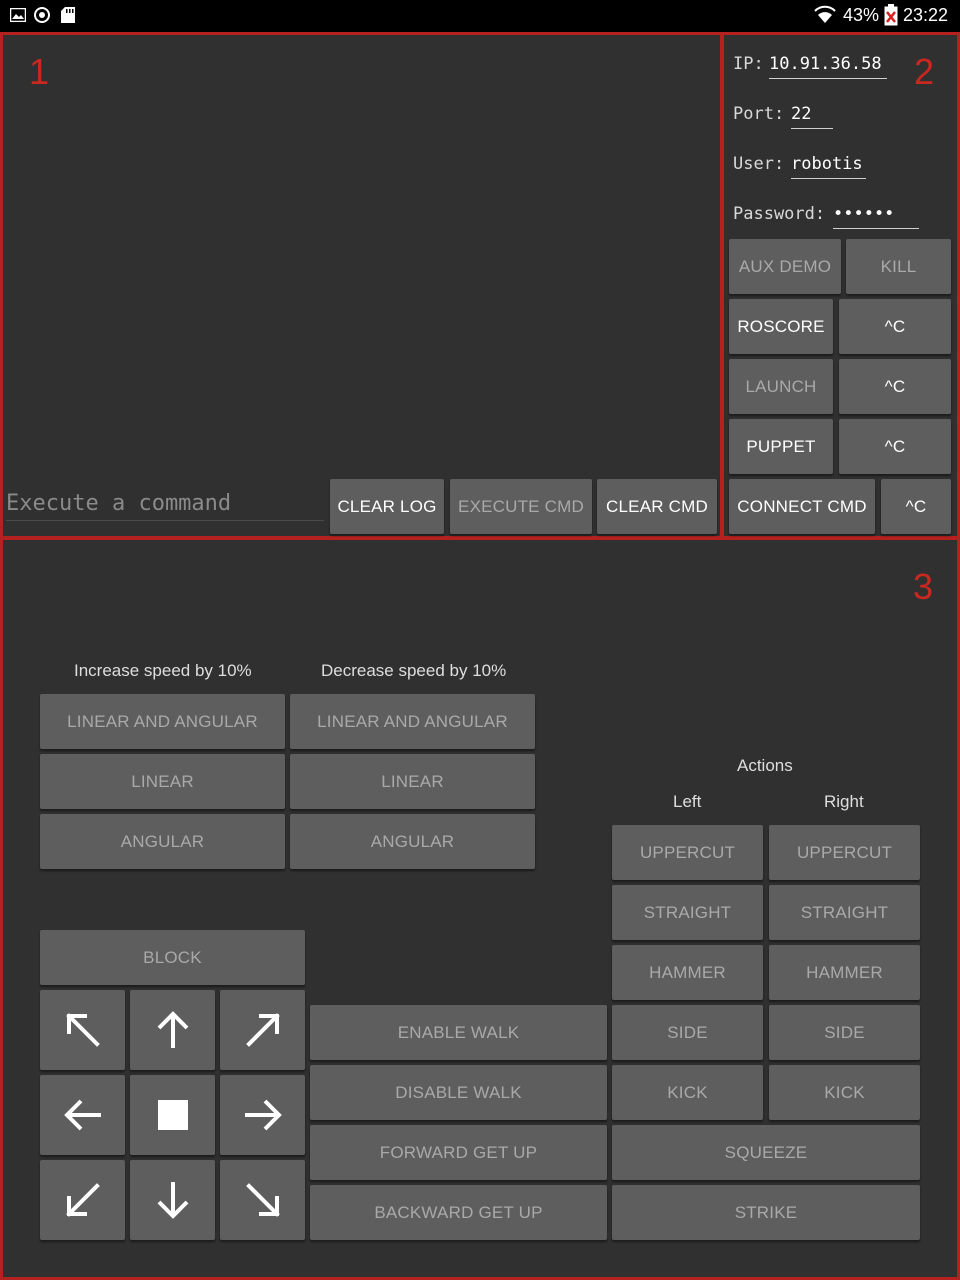 This screenshot has height=1280, width=960. I want to click on increase-speed-label: Increase speed by 10%, so click(163, 670).